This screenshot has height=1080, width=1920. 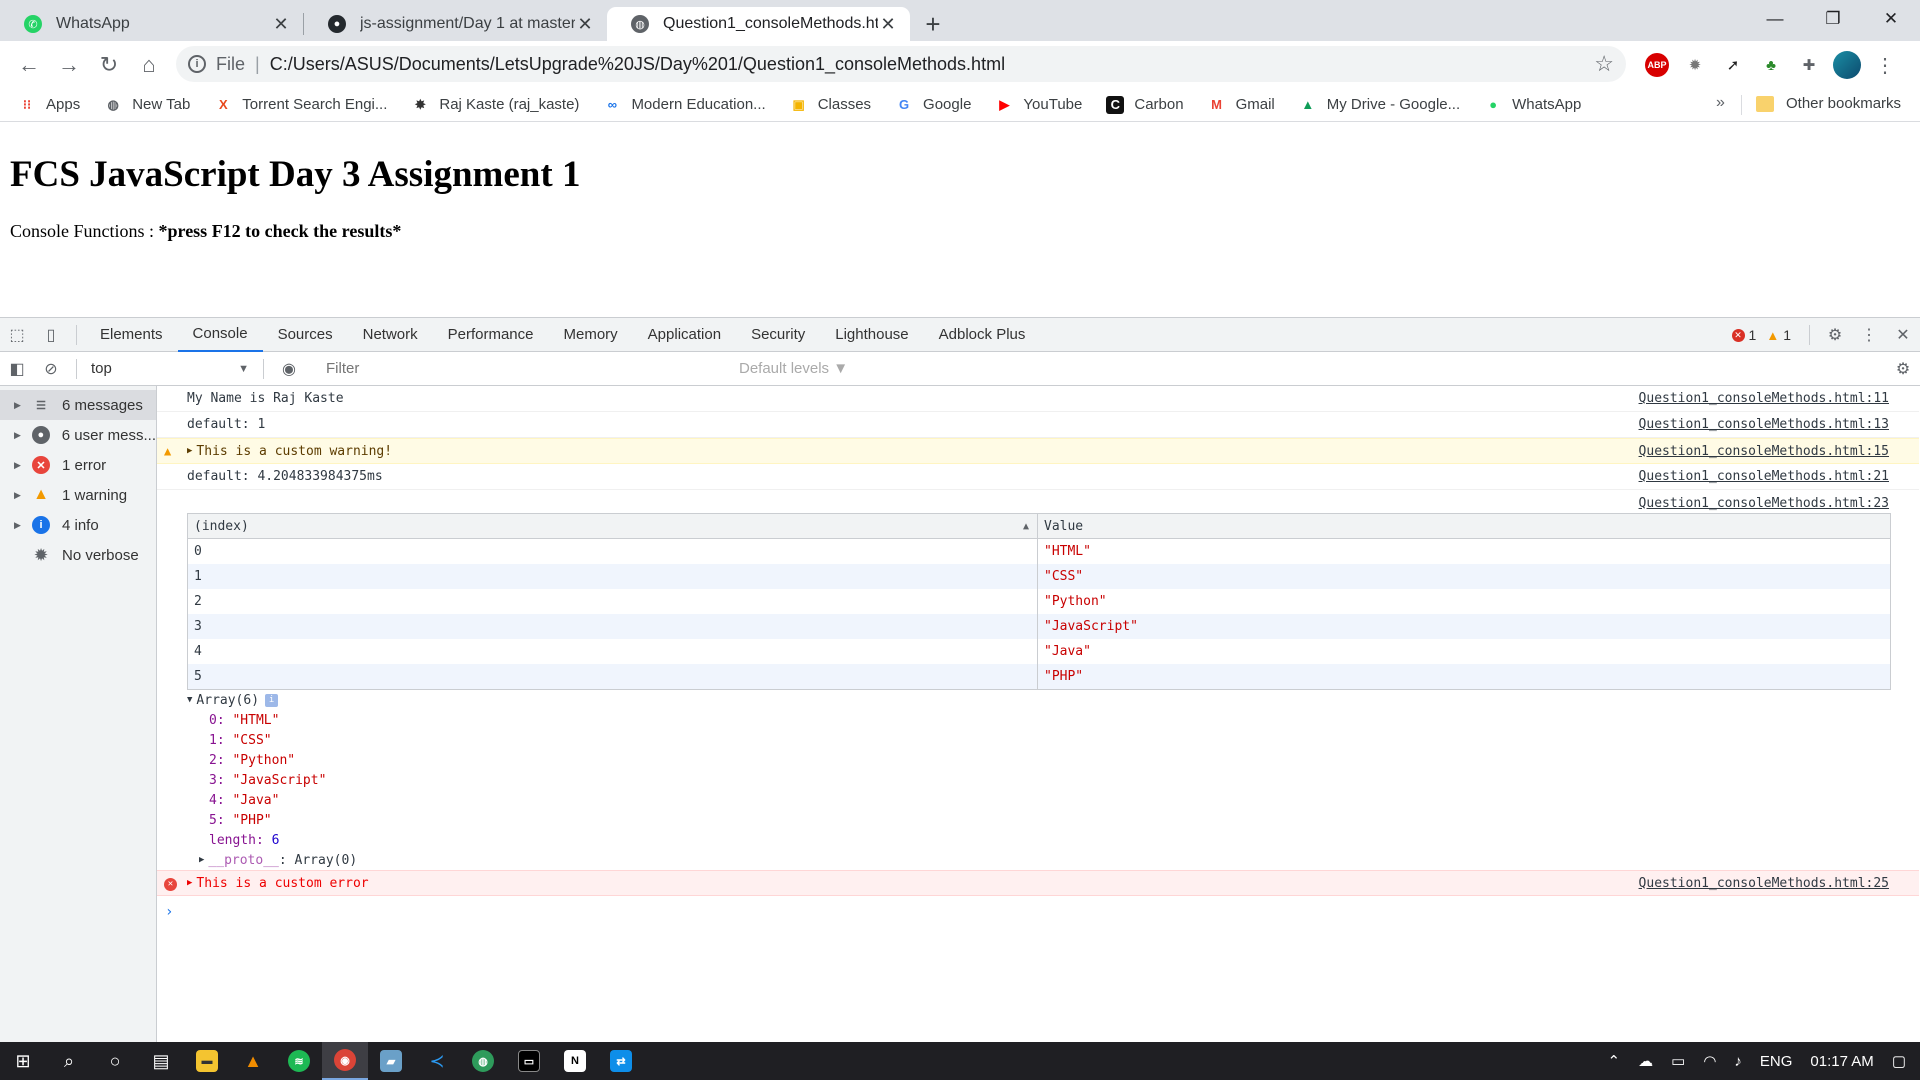 What do you see at coordinates (1657, 65) in the screenshot?
I see `adblock-icon: ABP` at bounding box center [1657, 65].